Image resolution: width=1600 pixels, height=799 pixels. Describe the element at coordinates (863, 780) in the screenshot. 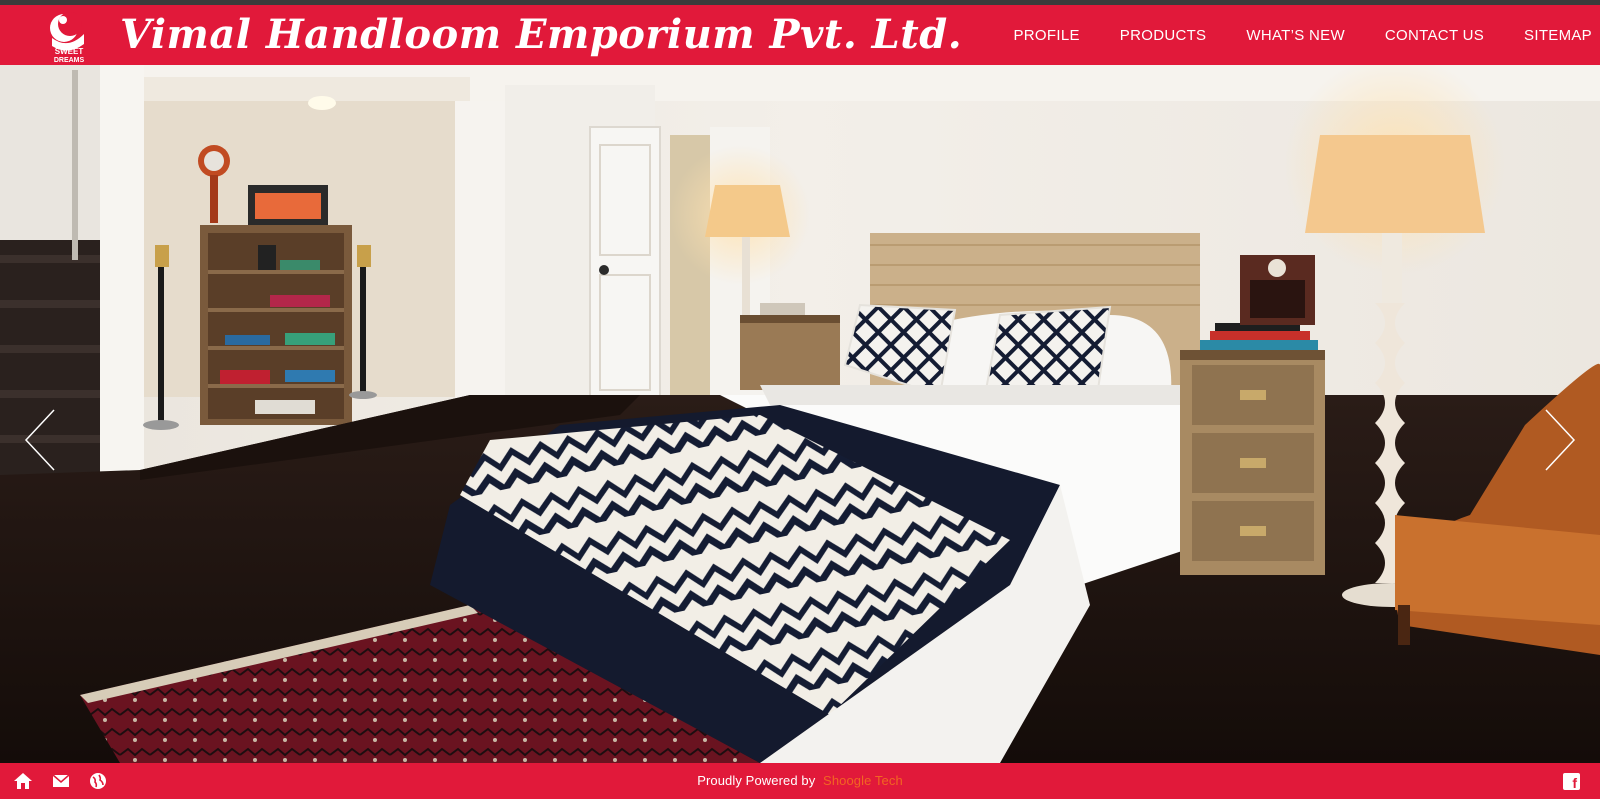

I see `powered-by-link: Shoogle Tech` at that location.